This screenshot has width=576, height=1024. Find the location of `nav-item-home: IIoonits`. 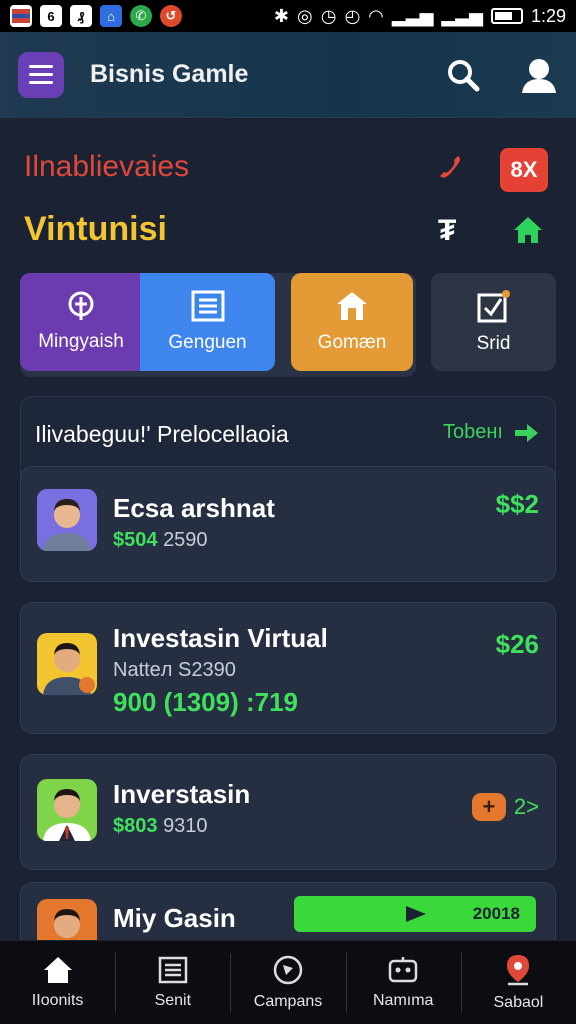

nav-item-home: IIoonits is located at coordinates (57, 982).